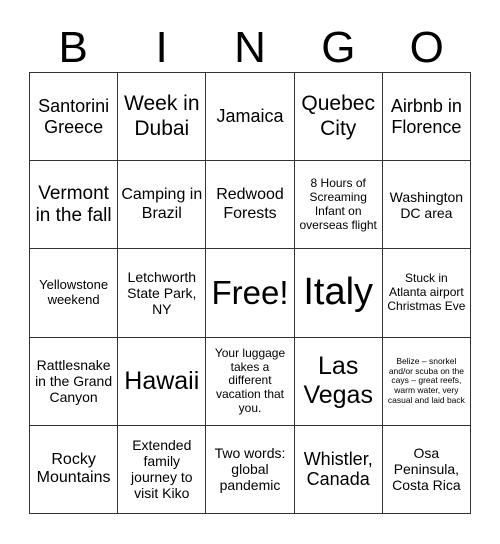 The image size is (500, 544). What do you see at coordinates (426, 293) in the screenshot?
I see `bingo-cell: Stuck in Atlanta airport Christmas Eve` at bounding box center [426, 293].